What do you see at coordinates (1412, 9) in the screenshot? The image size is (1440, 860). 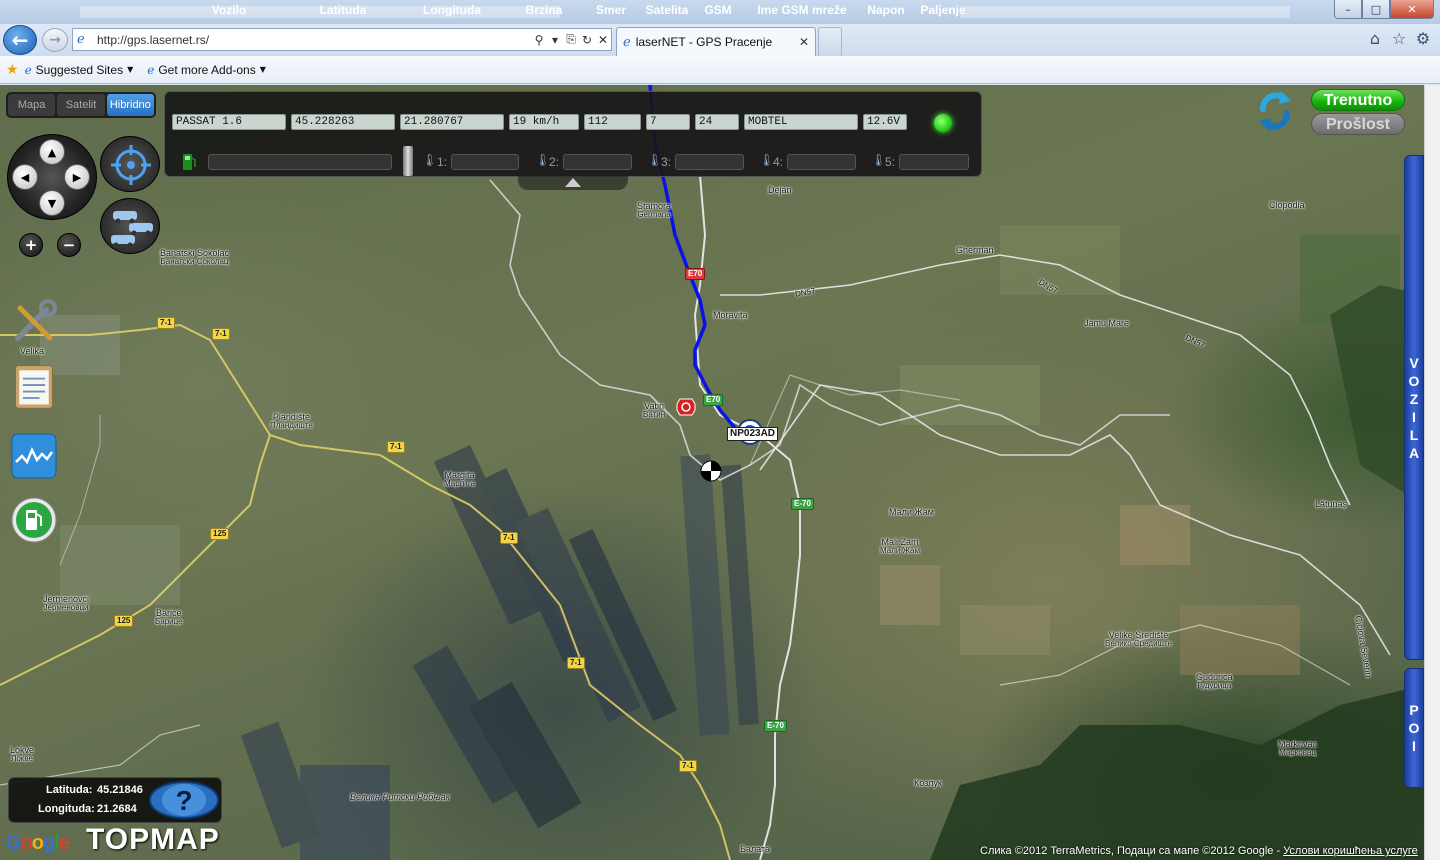 I see `close-button: ✕` at bounding box center [1412, 9].